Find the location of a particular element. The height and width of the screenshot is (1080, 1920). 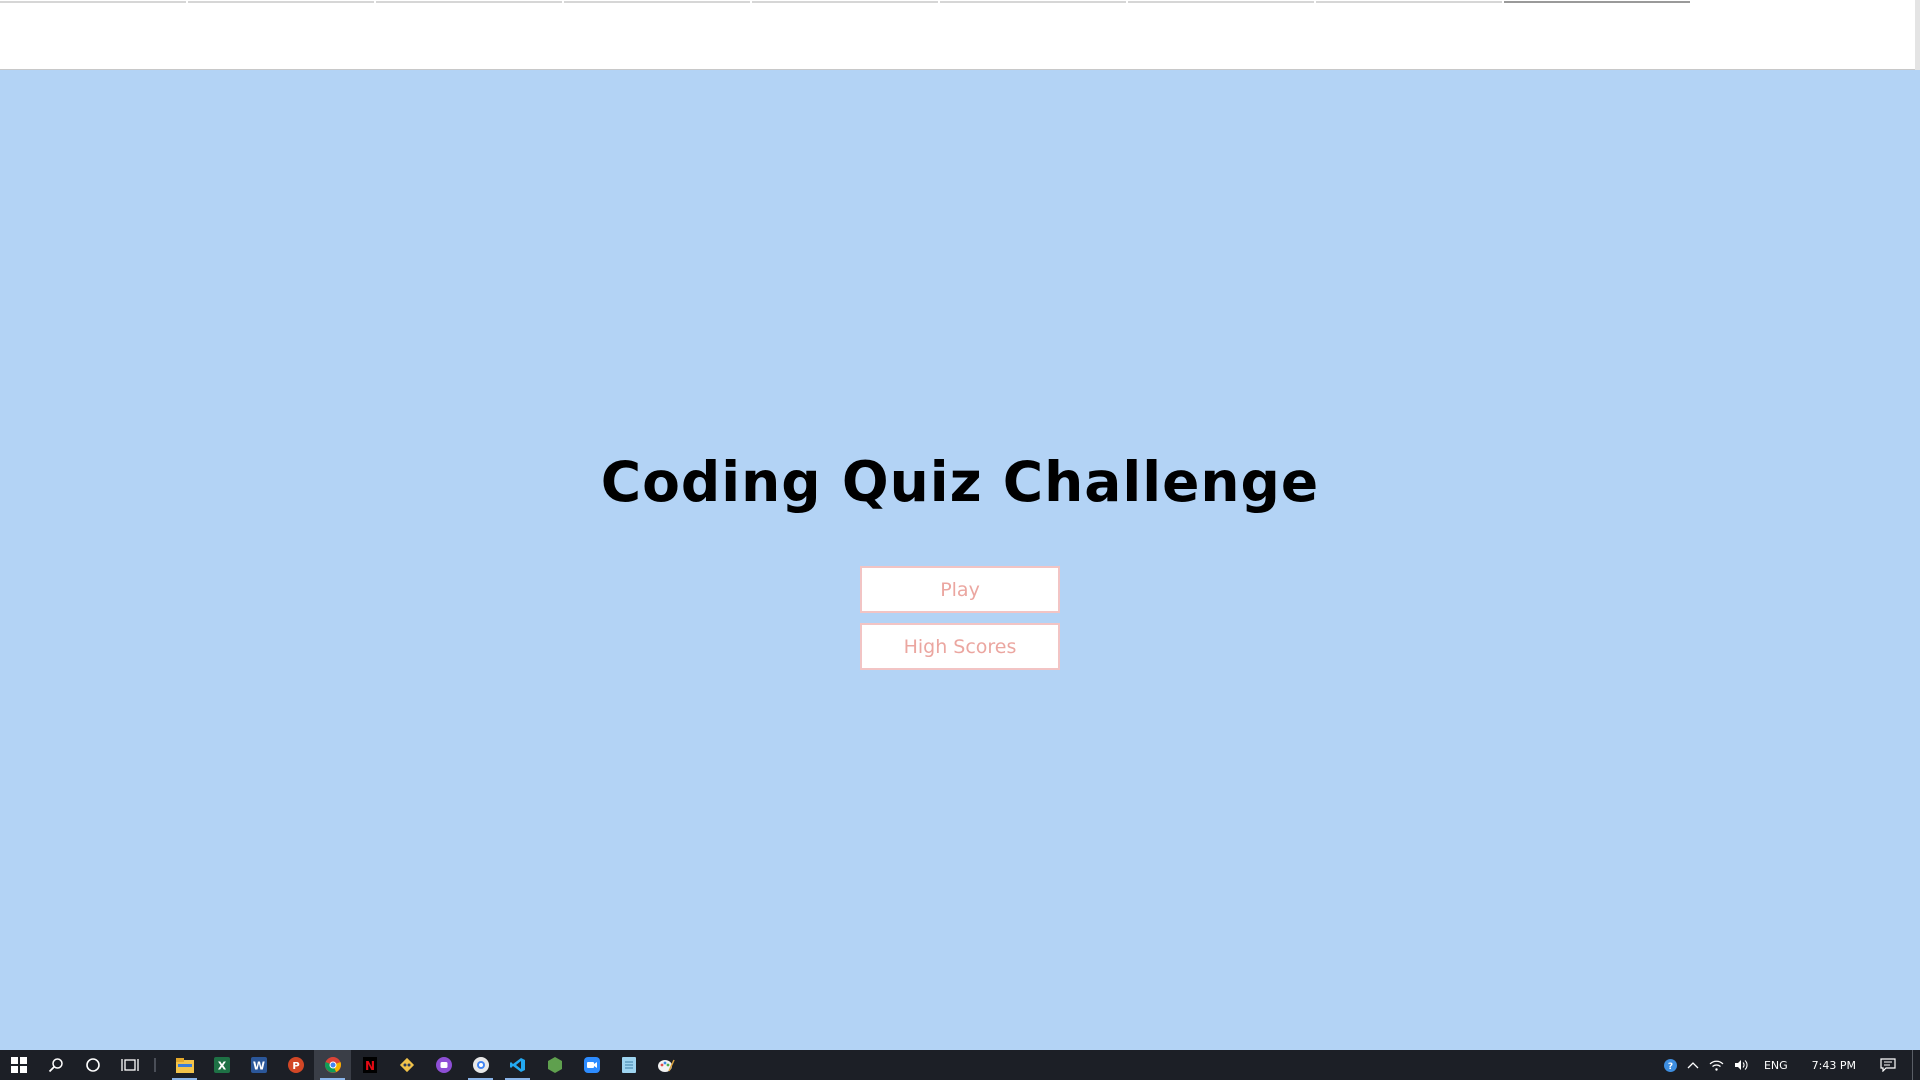

vscode-icon is located at coordinates (517, 1065).